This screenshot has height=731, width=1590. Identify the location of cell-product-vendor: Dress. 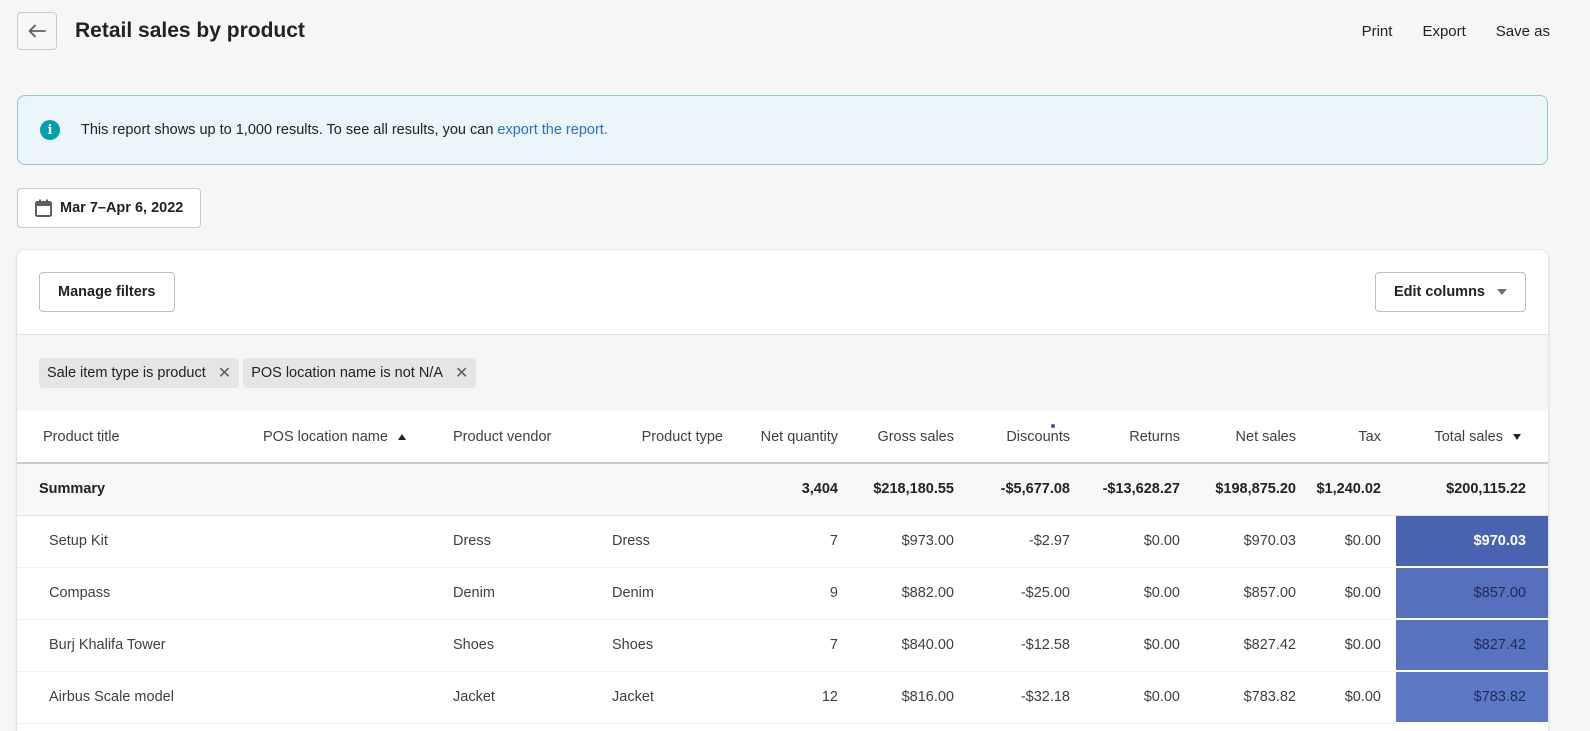
(521, 541).